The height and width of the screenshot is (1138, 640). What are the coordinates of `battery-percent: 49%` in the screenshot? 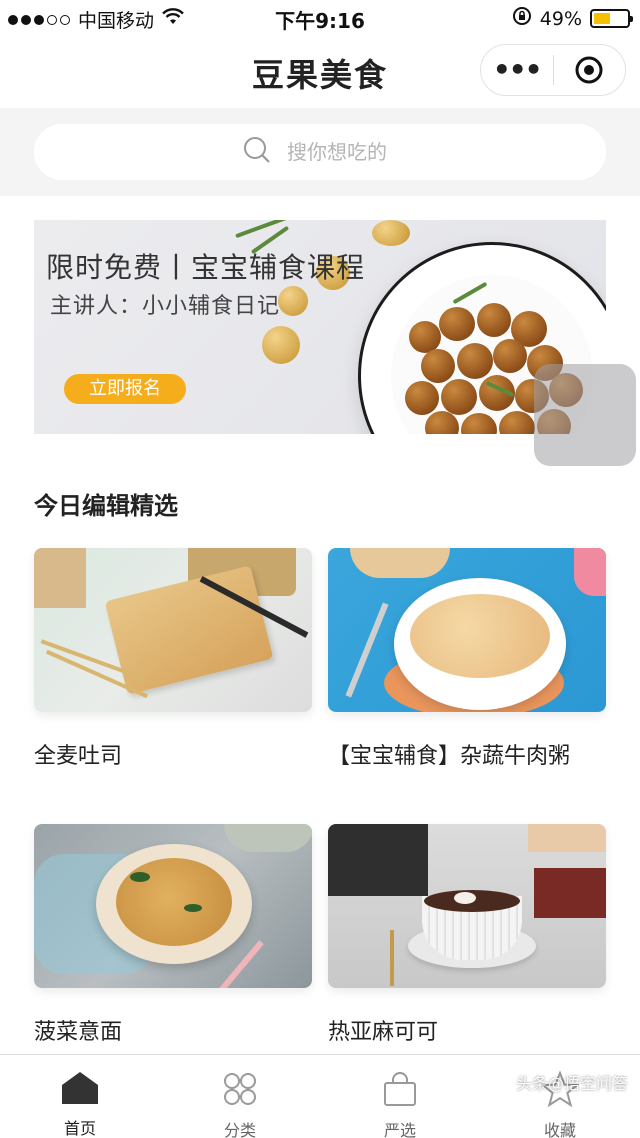 It's located at (560, 18).